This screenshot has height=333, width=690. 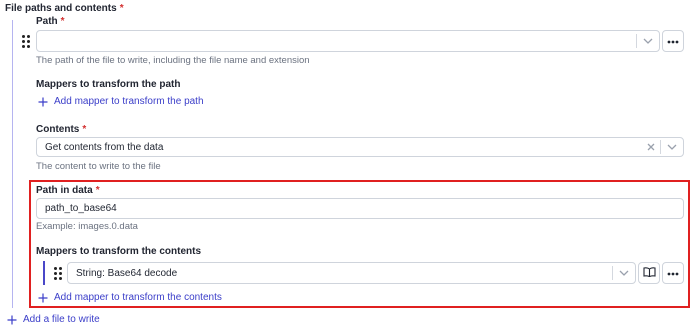 I want to click on clear-icon, so click(x=651, y=147).